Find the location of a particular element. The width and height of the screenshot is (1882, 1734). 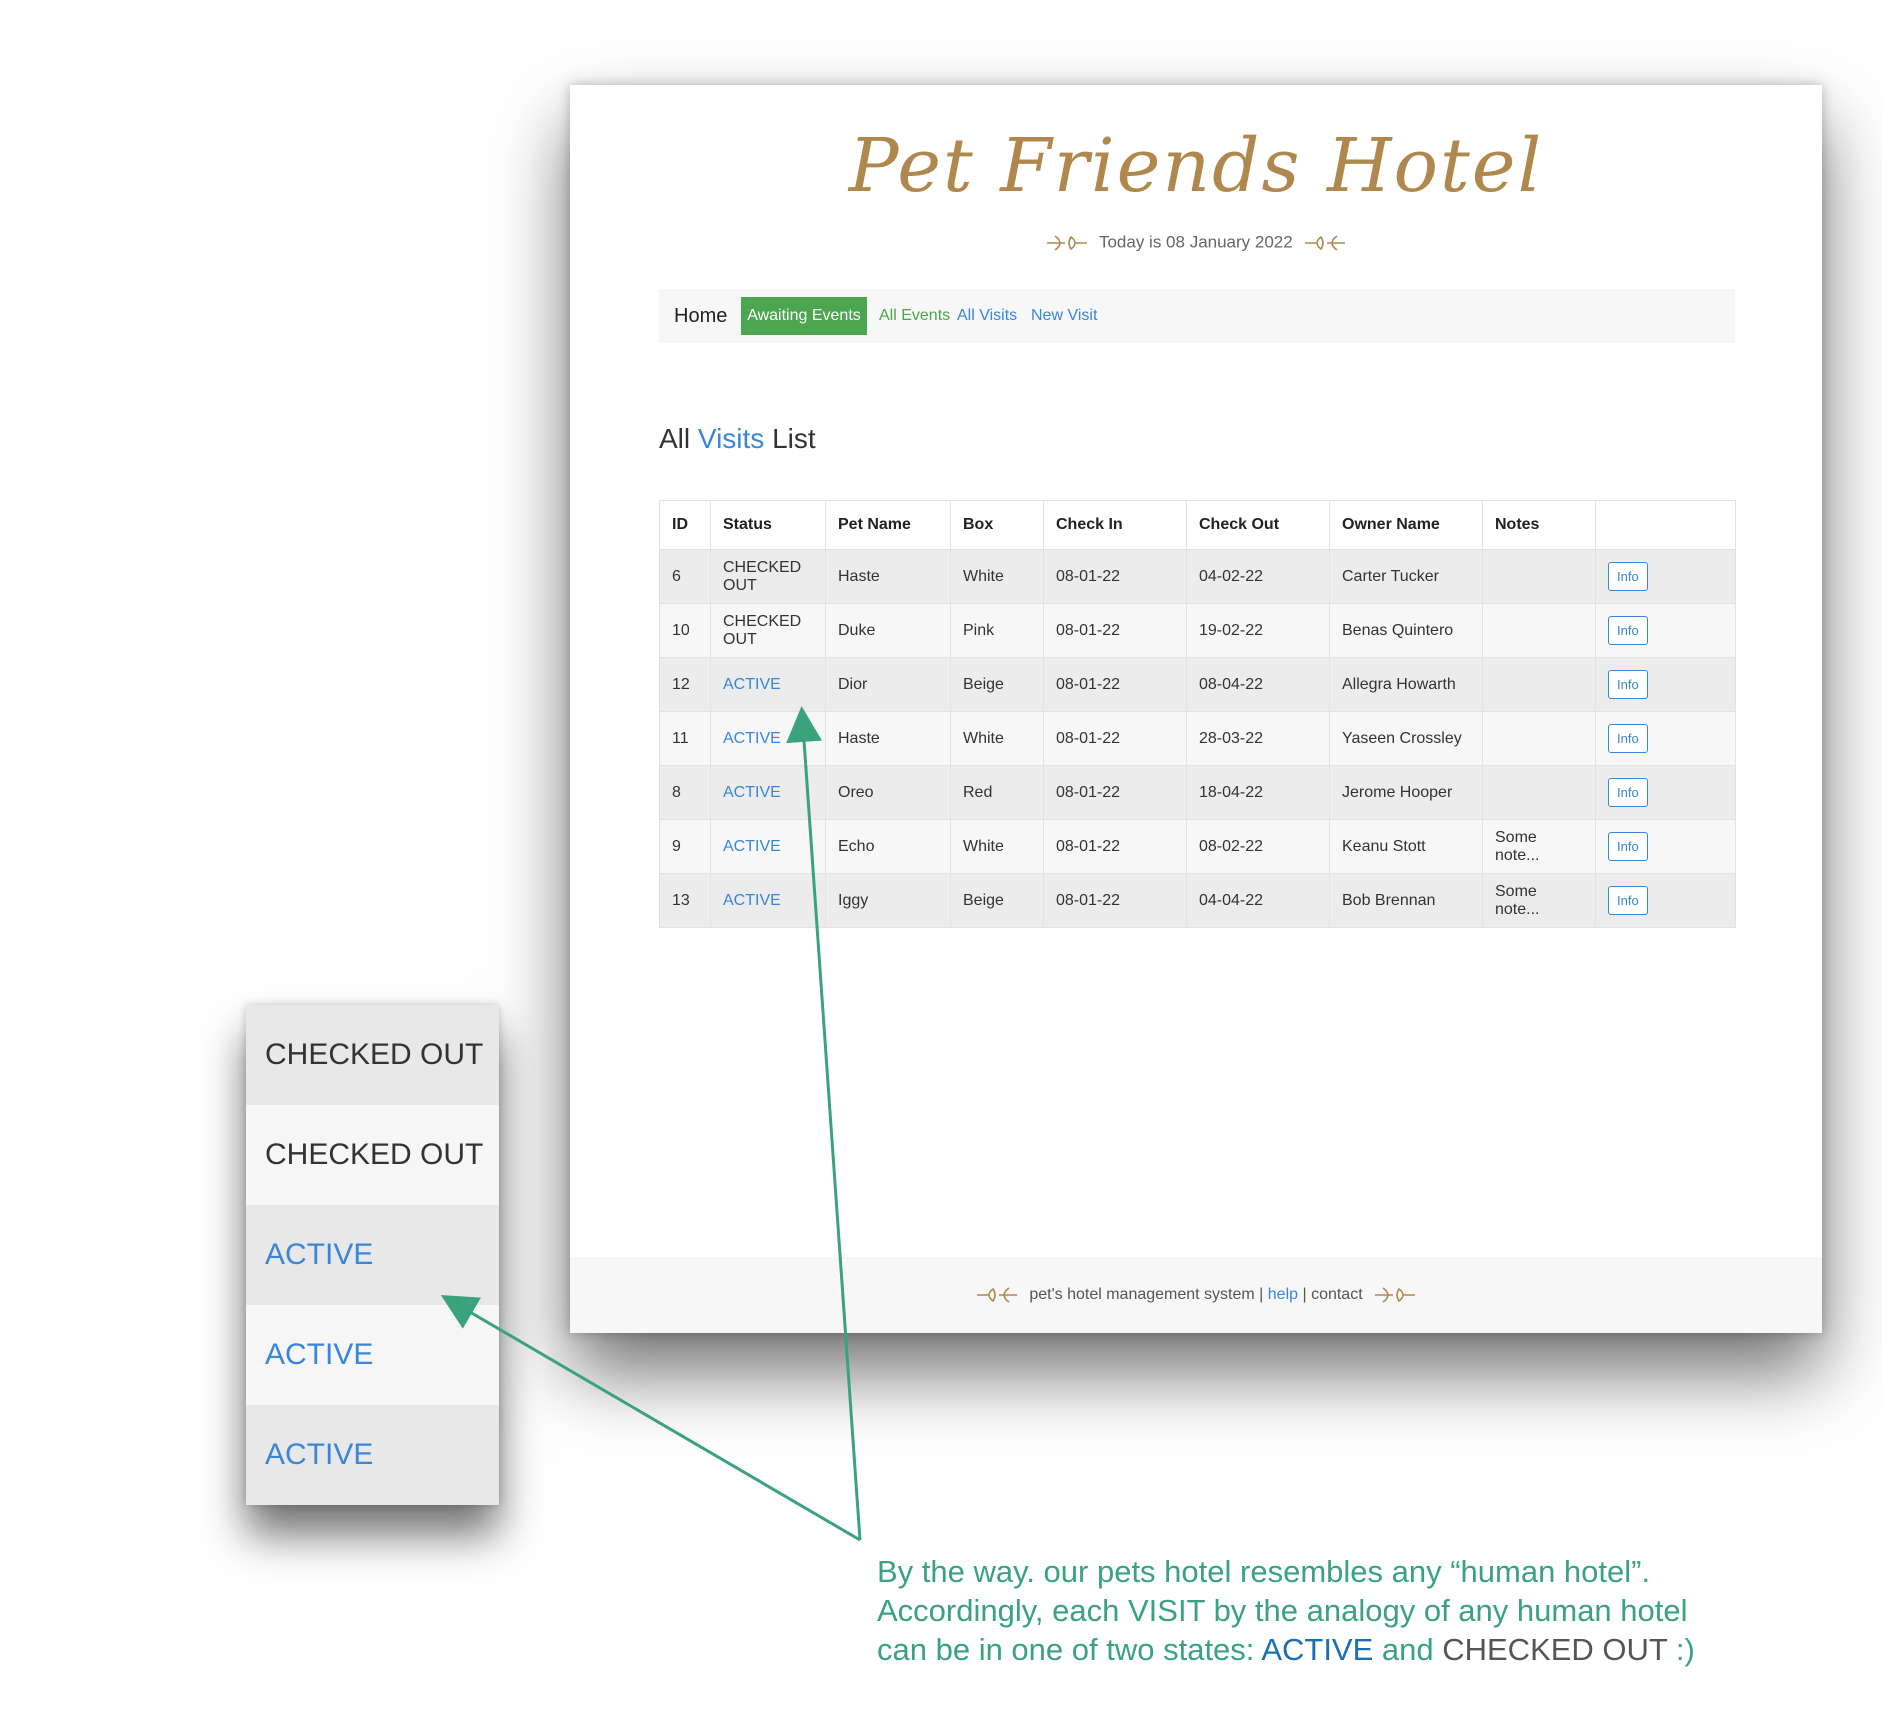

cell-pet-name: Dior is located at coordinates (888, 684).